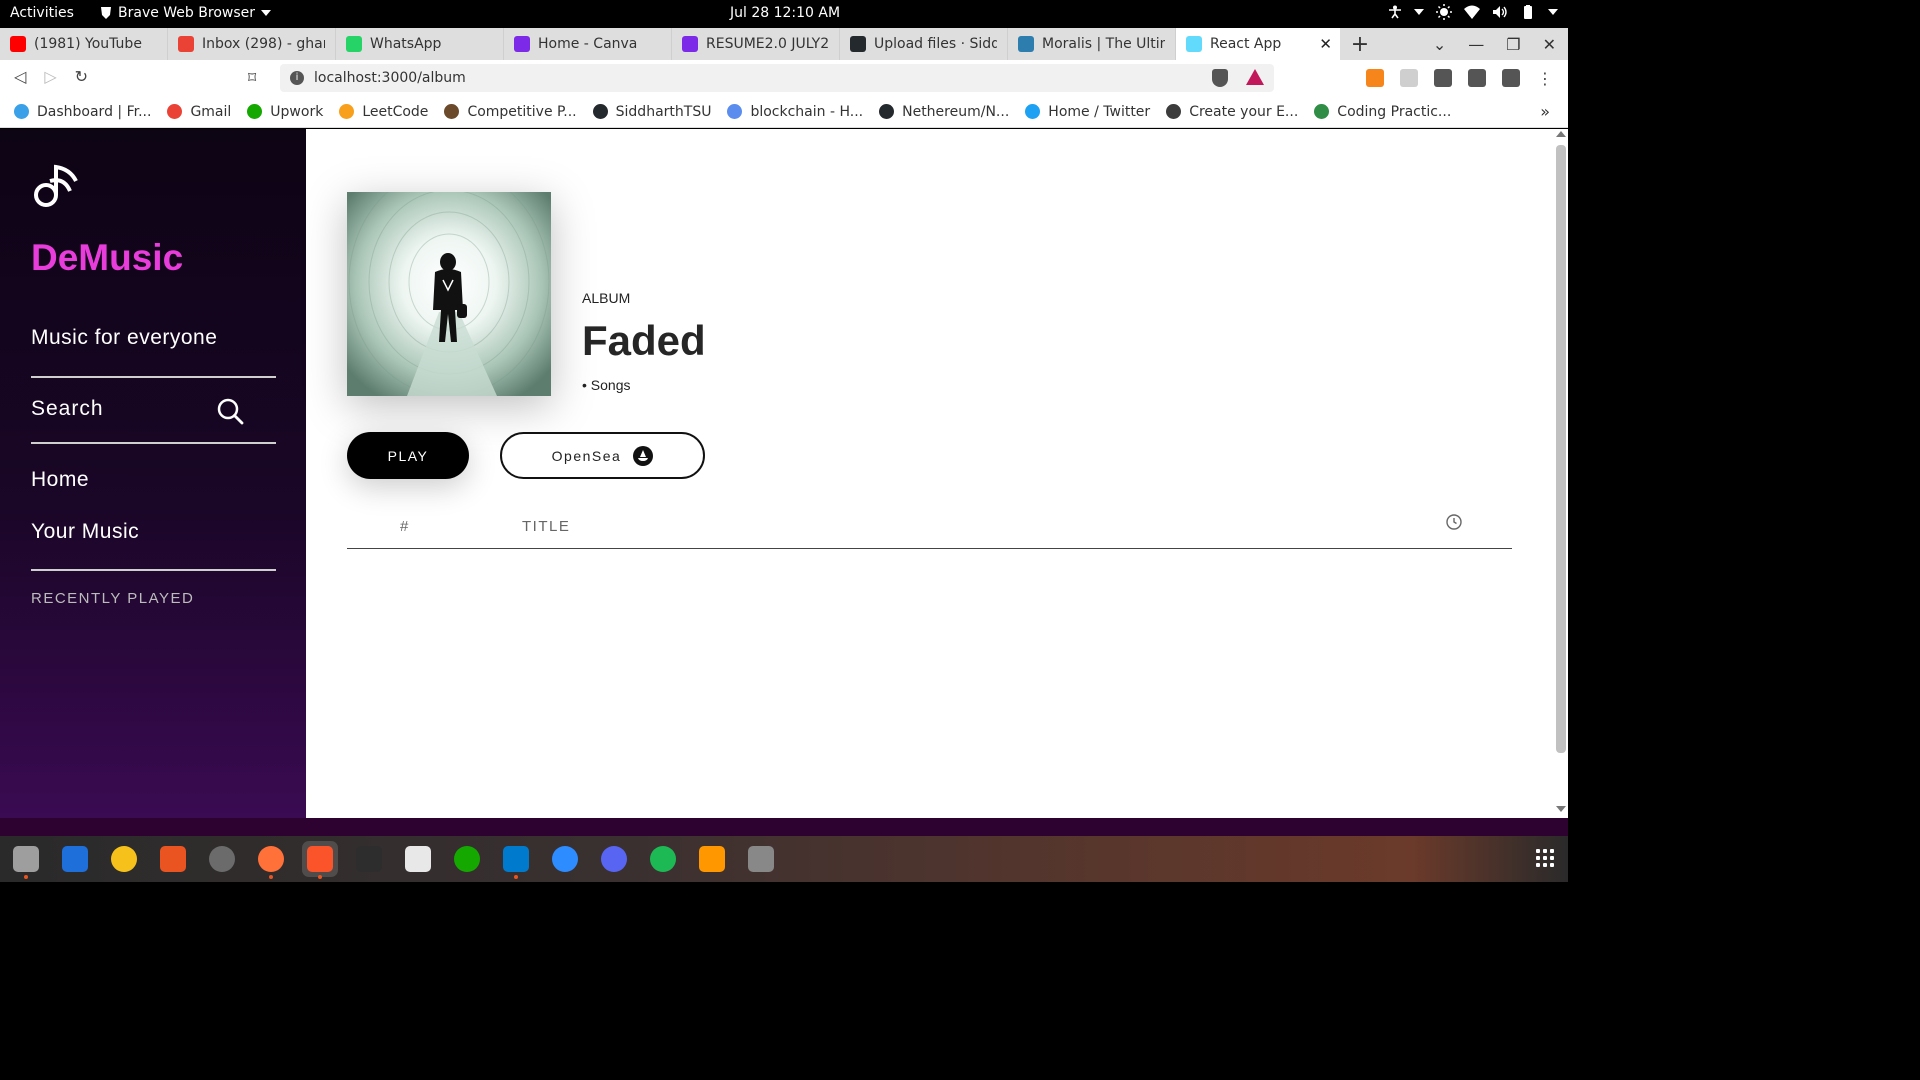 This screenshot has height=1080, width=1920. Describe the element at coordinates (1545, 111) in the screenshot. I see `more-bookmarks-icon: »` at that location.